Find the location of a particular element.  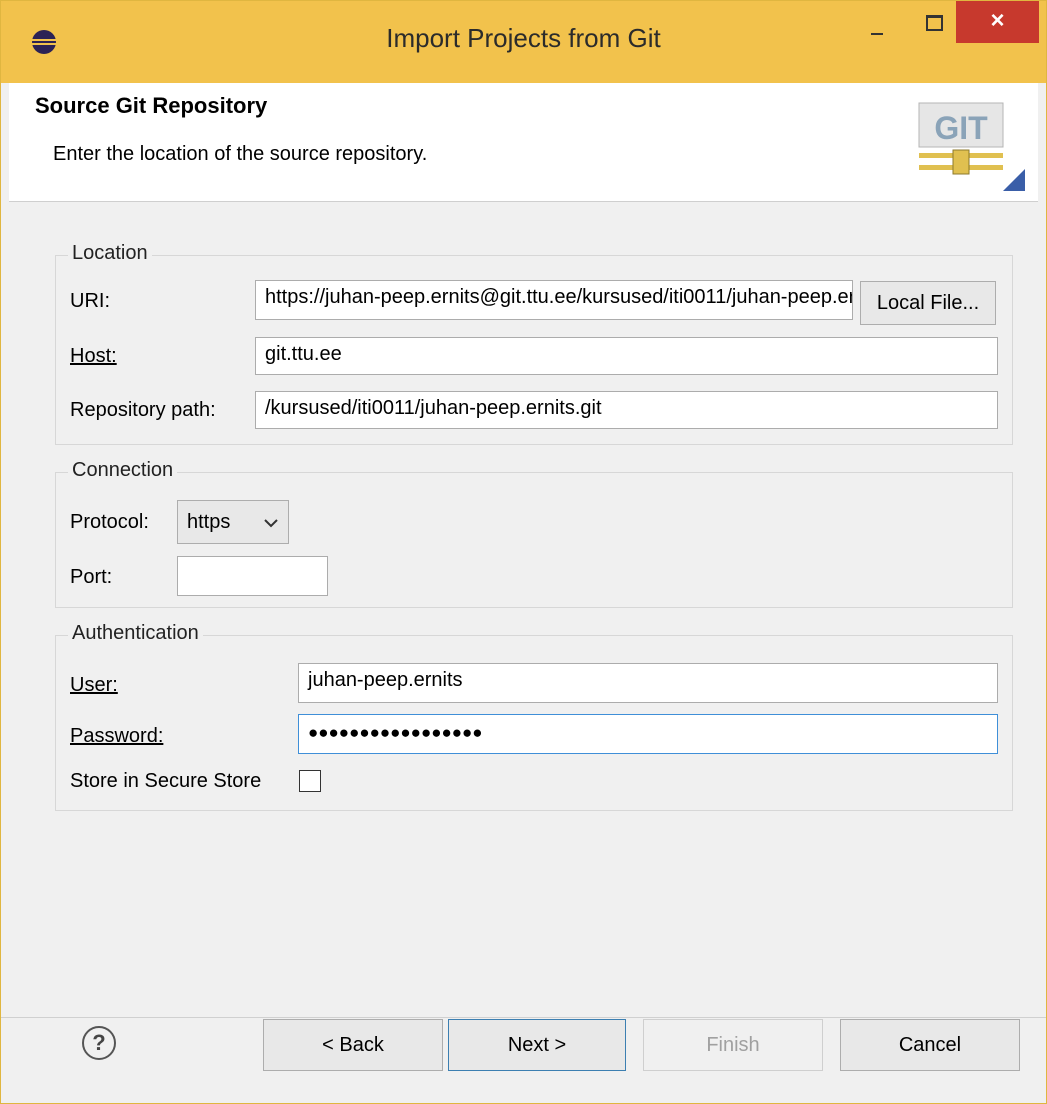

git-logo-icon: GIT is located at coordinates (971, 146).